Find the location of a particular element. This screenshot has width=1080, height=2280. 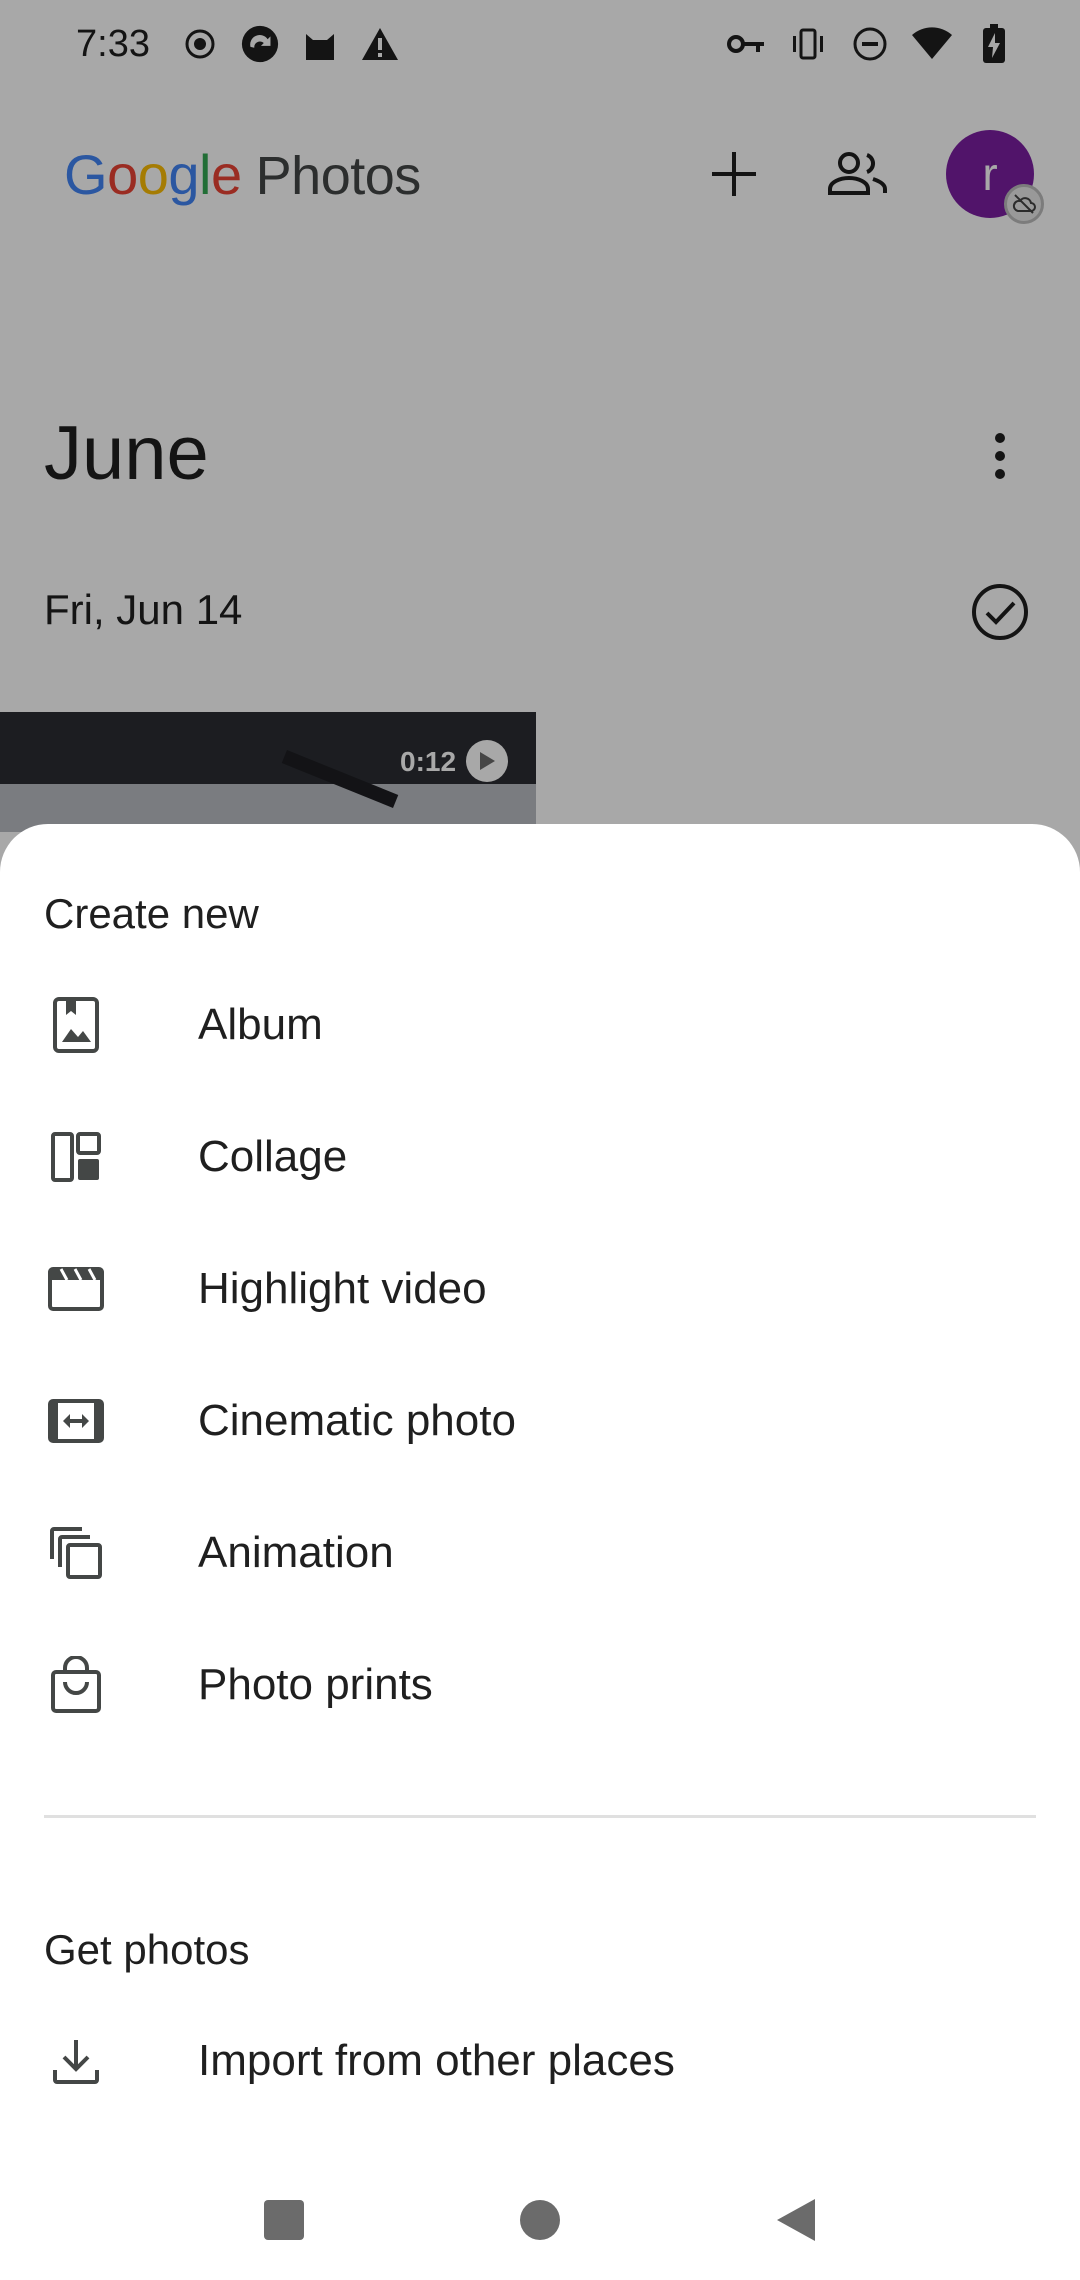

back-icon is located at coordinates (796, 2220).